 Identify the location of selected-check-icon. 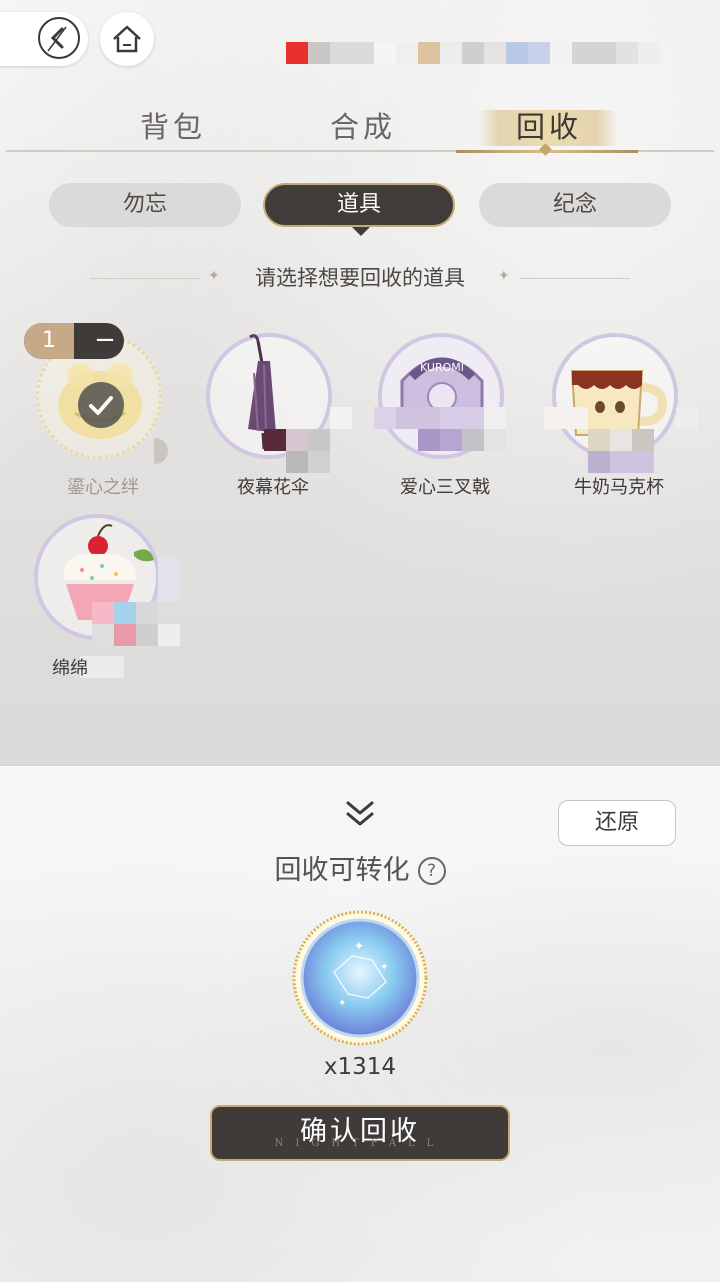
(101, 405).